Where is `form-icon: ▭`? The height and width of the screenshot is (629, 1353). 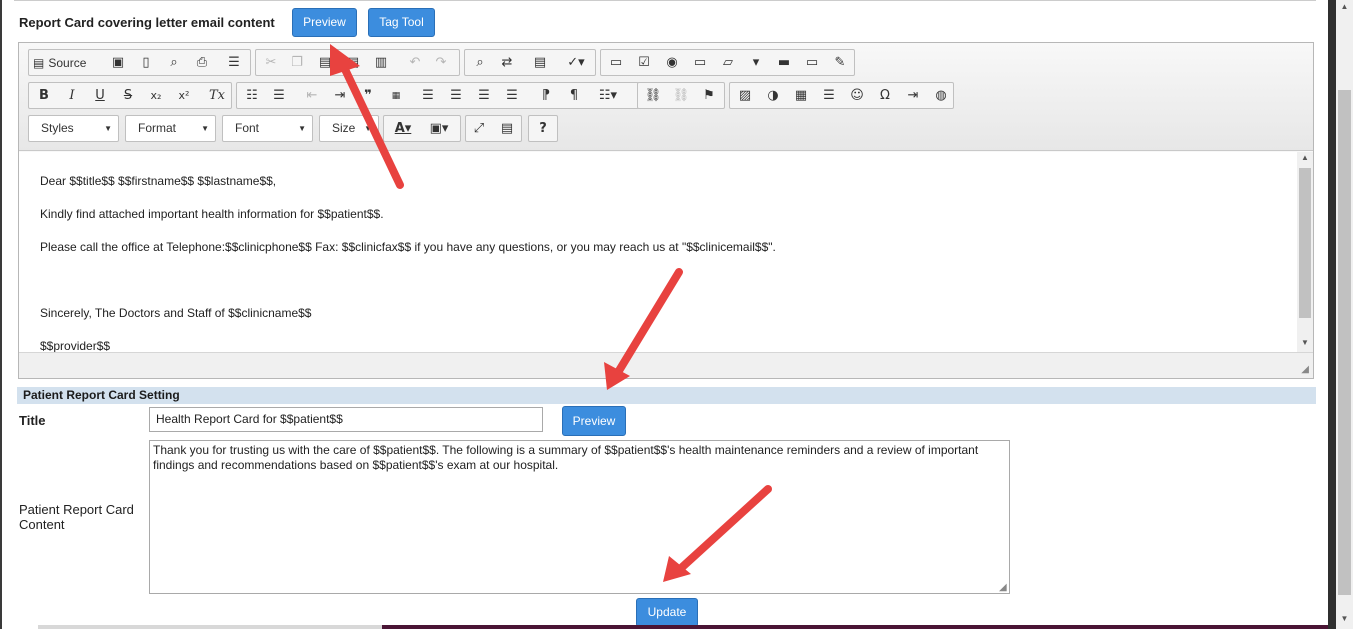 form-icon: ▭ is located at coordinates (616, 63).